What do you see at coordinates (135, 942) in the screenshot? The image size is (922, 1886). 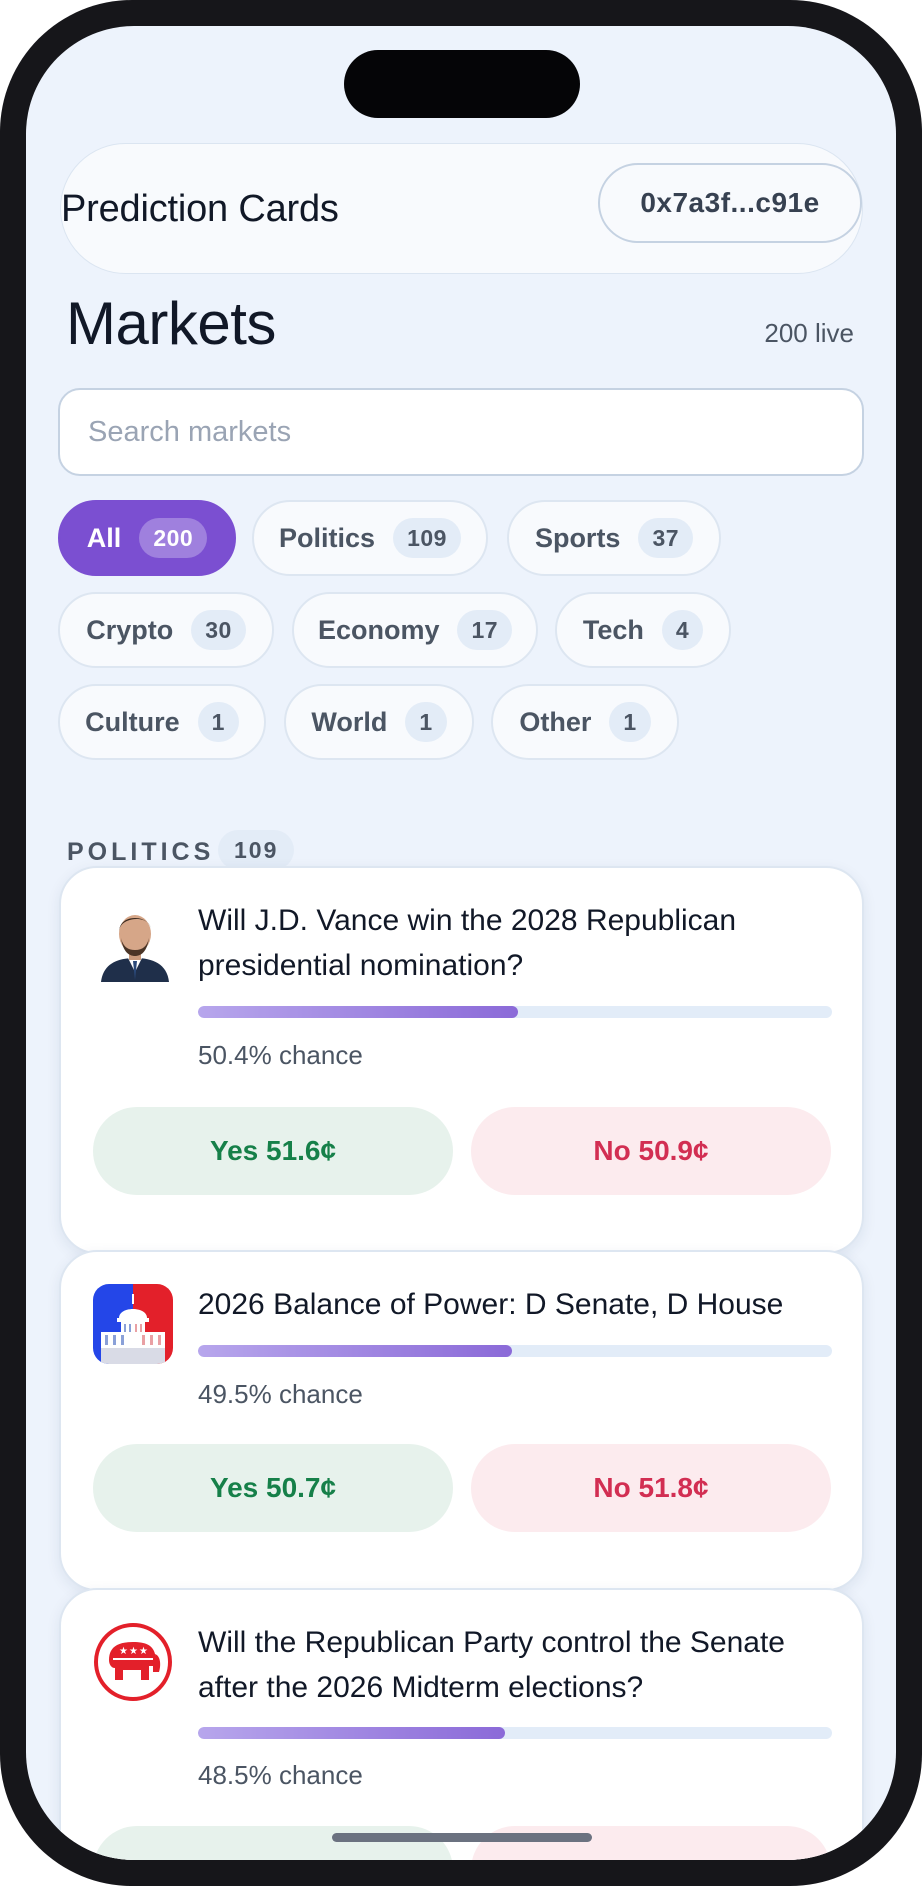 I see `portrait-avatar` at bounding box center [135, 942].